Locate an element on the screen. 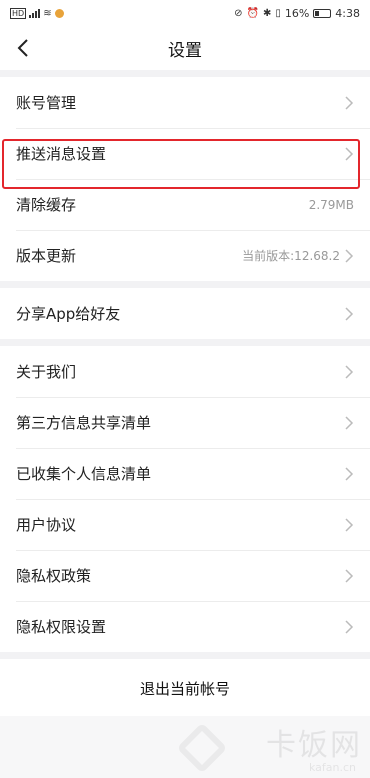  status-right: ⊘ ⏰ ✱ ▯ 16% 4:38 is located at coordinates (297, 13).